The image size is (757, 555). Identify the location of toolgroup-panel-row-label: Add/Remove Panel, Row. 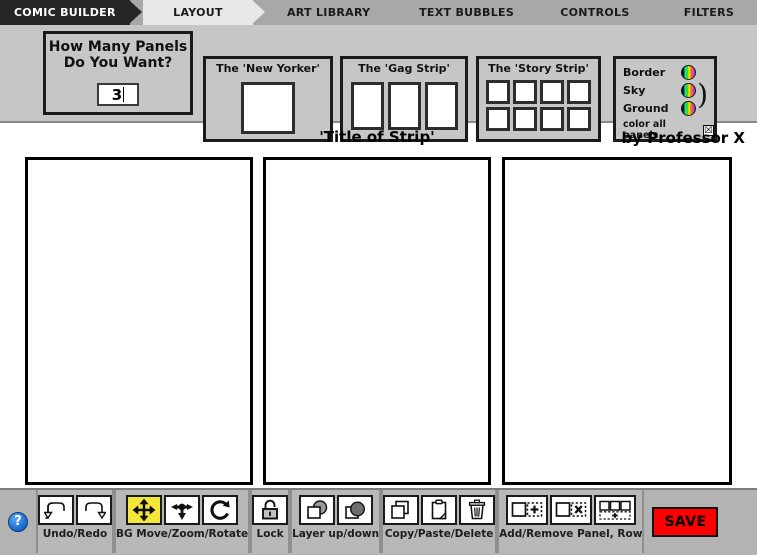
(571, 534).